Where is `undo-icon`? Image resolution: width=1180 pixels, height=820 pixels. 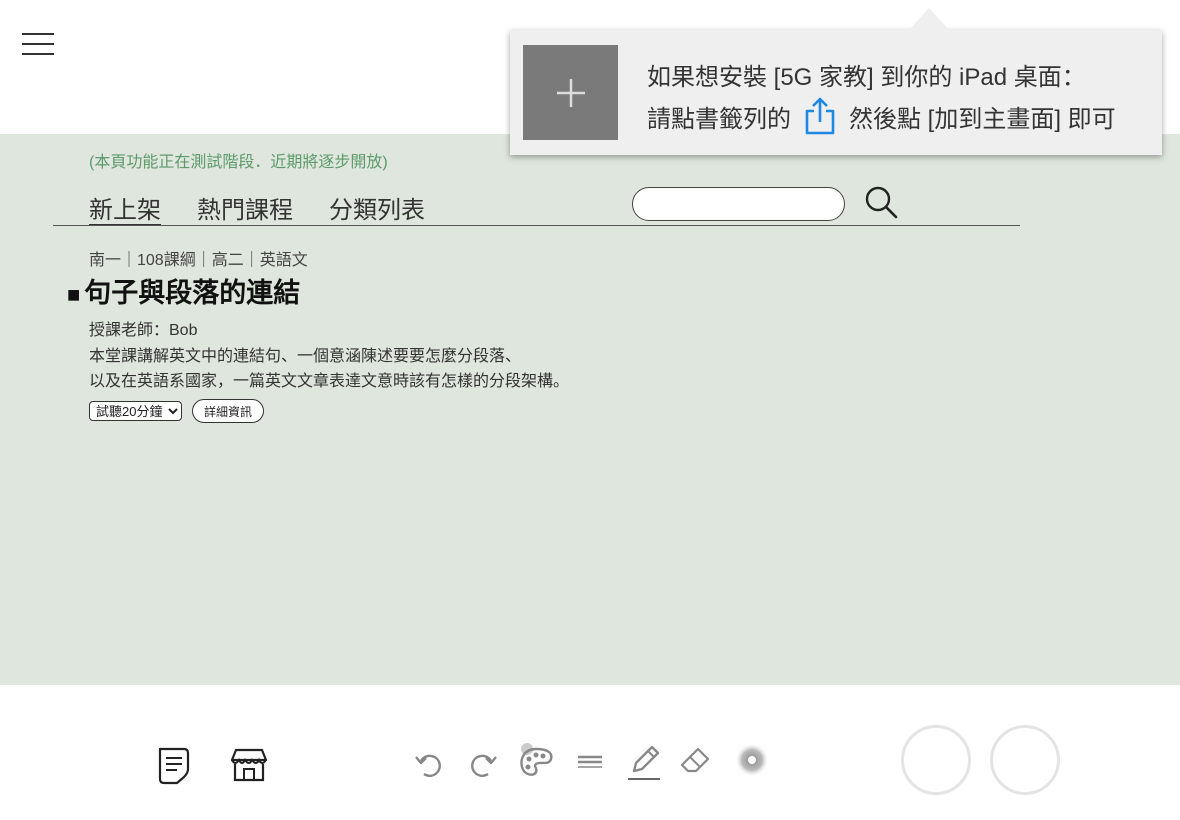 undo-icon is located at coordinates (429, 765).